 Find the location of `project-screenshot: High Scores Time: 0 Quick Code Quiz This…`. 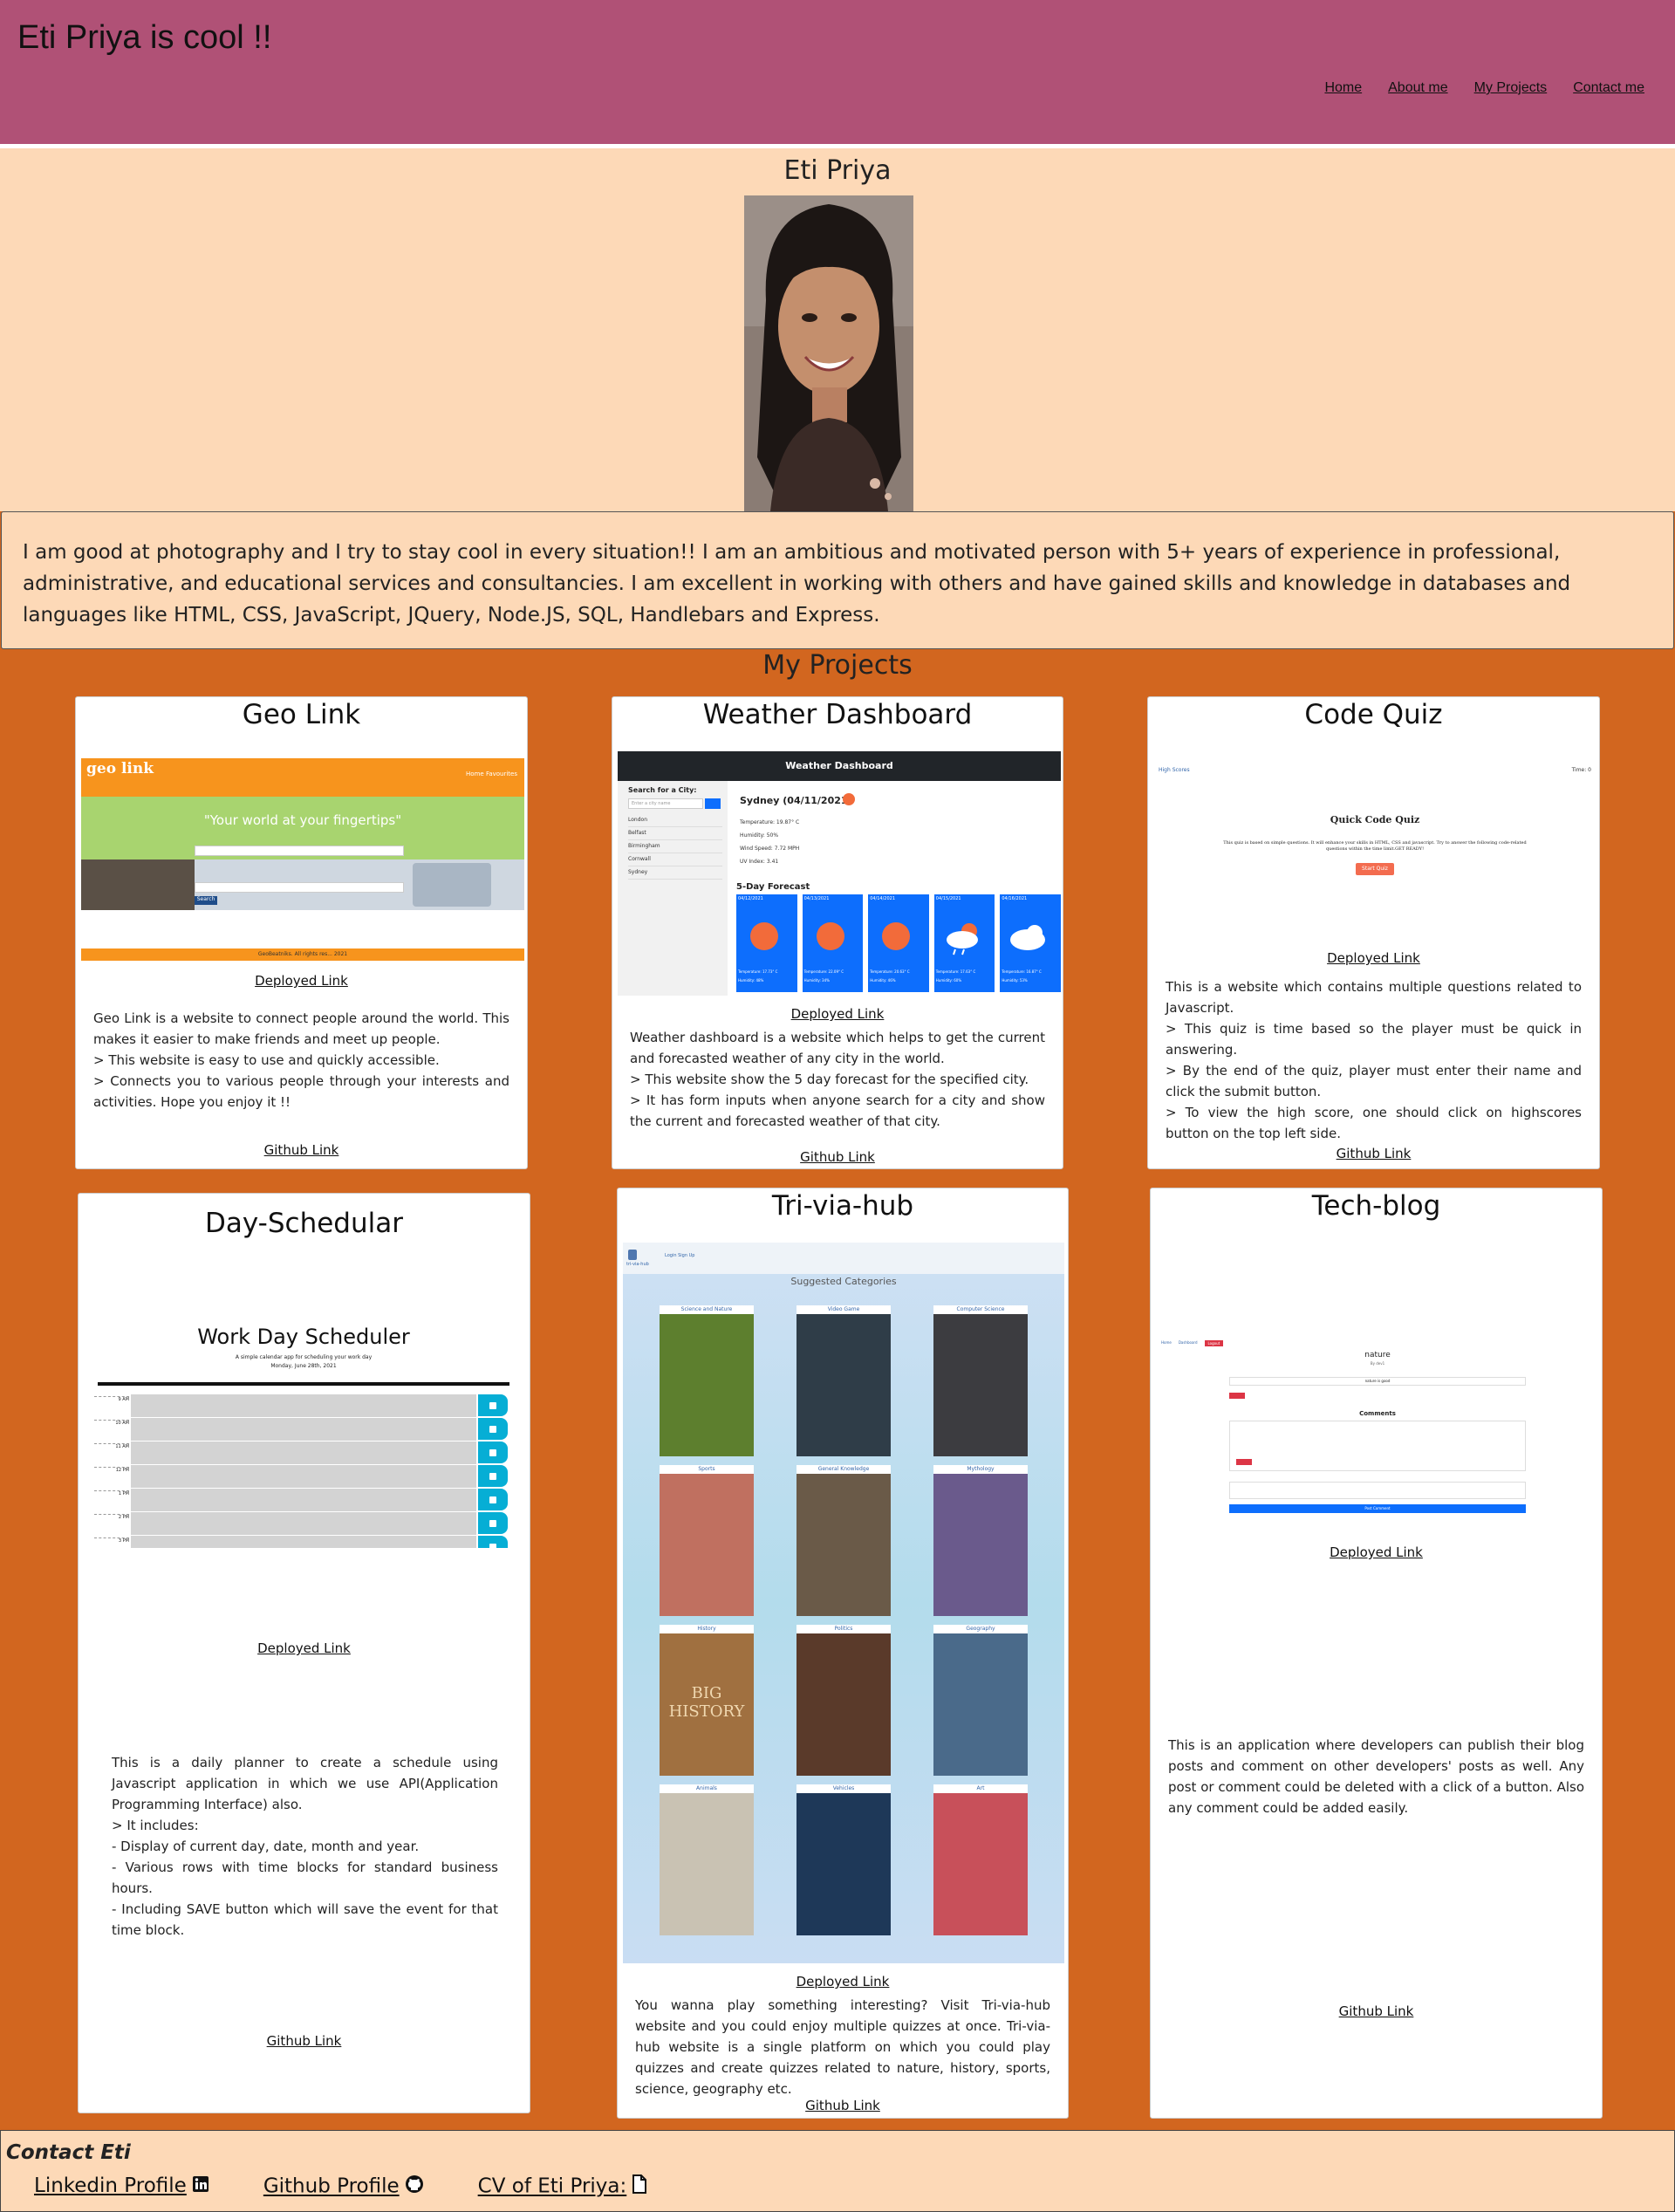

project-screenshot: High Scores Time: 0 Quick Code Quiz This… is located at coordinates (1375, 847).